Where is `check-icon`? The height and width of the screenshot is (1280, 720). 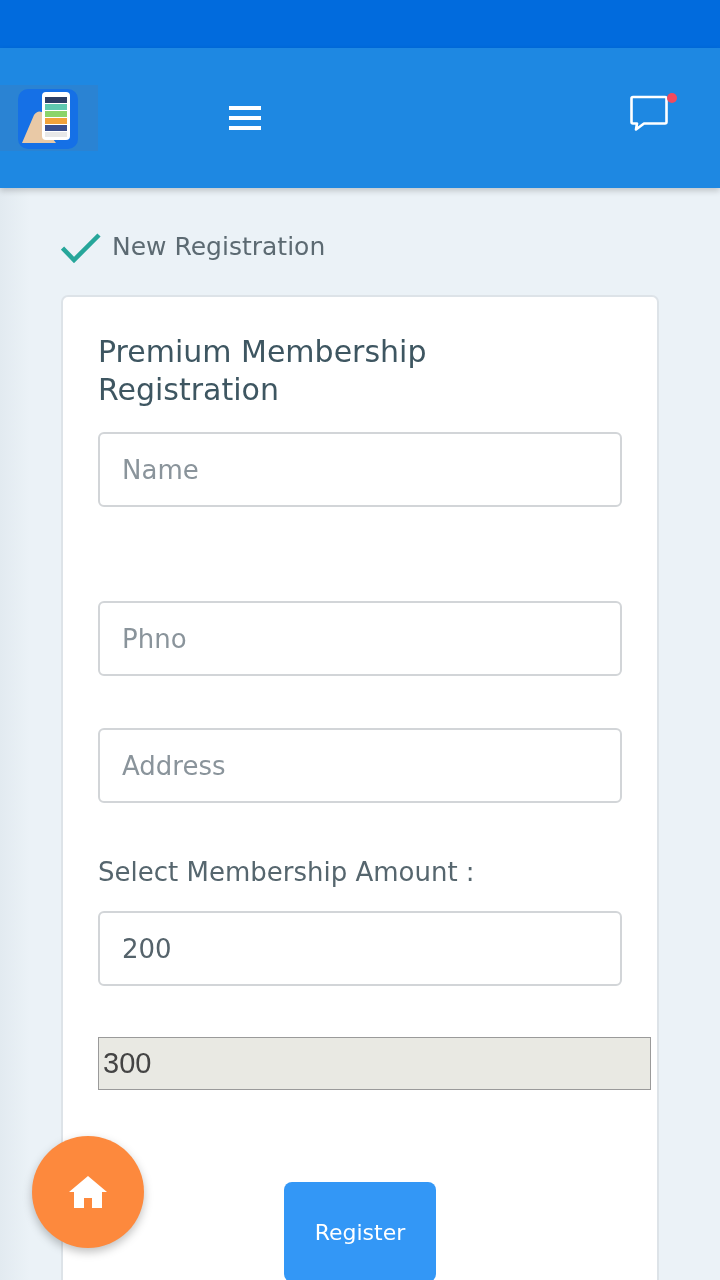 check-icon is located at coordinates (81, 248).